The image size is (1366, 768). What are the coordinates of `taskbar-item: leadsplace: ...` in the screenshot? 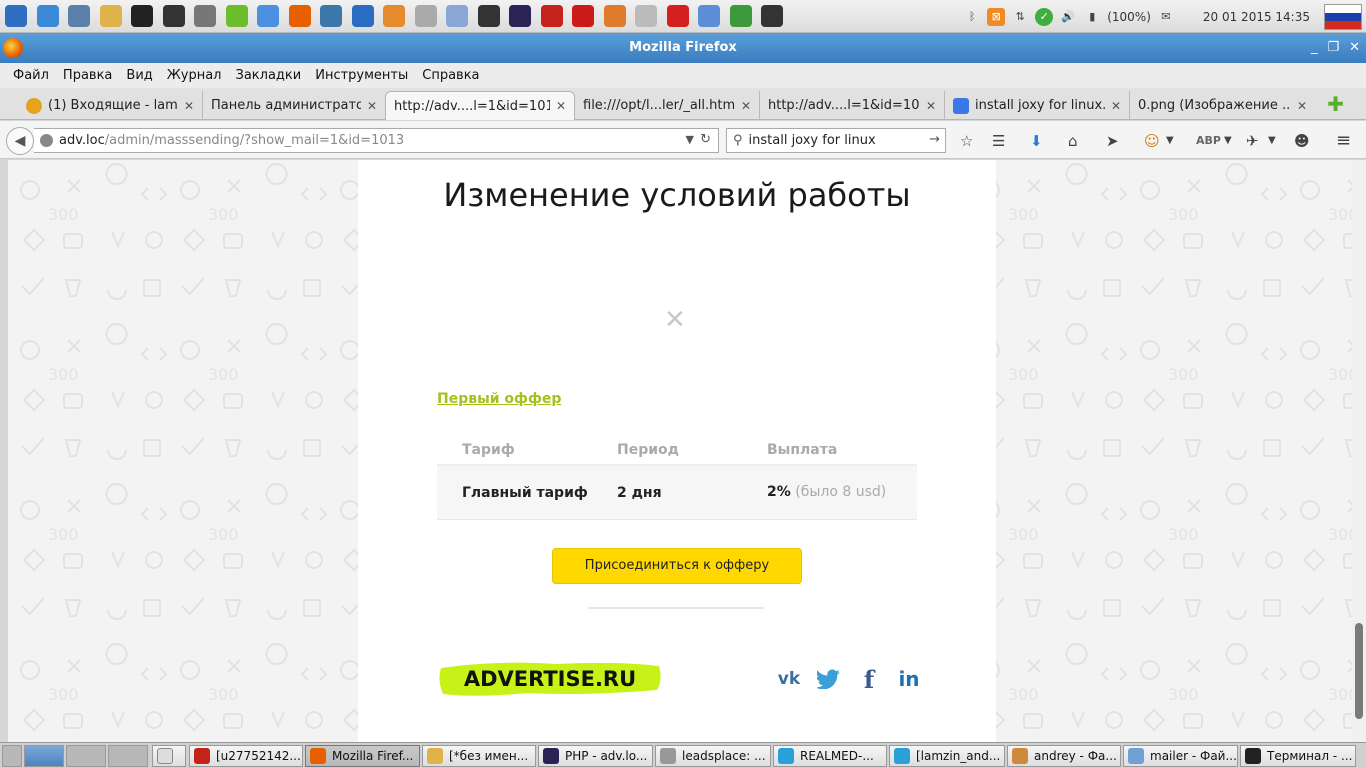 It's located at (713, 756).